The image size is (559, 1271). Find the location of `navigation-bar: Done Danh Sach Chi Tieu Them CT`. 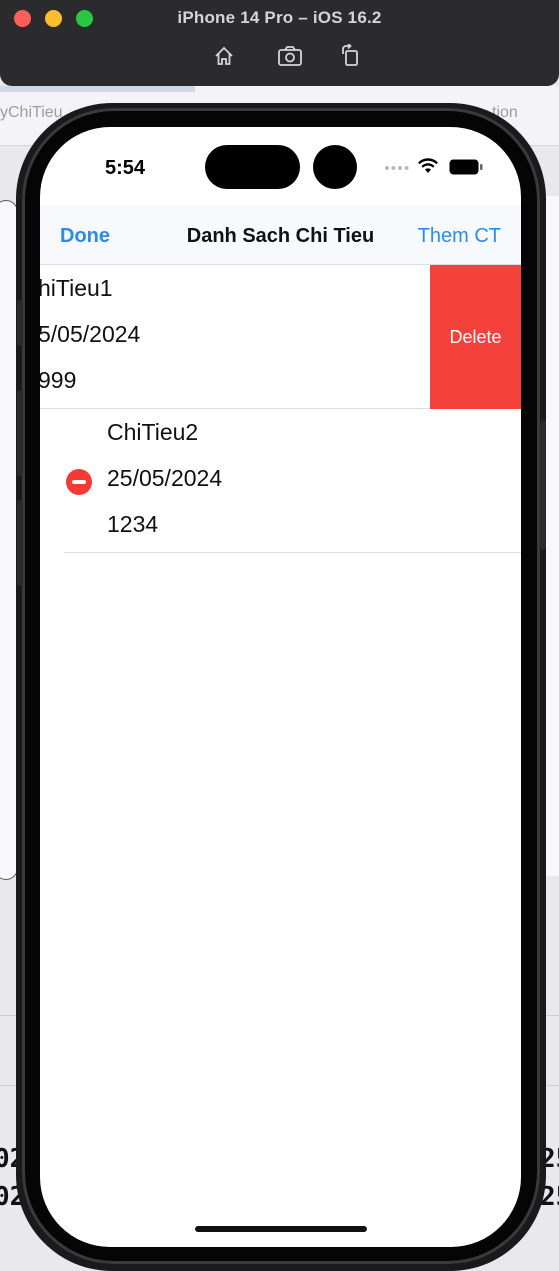

navigation-bar: Done Danh Sach Chi Tieu Them CT is located at coordinates (280, 235).